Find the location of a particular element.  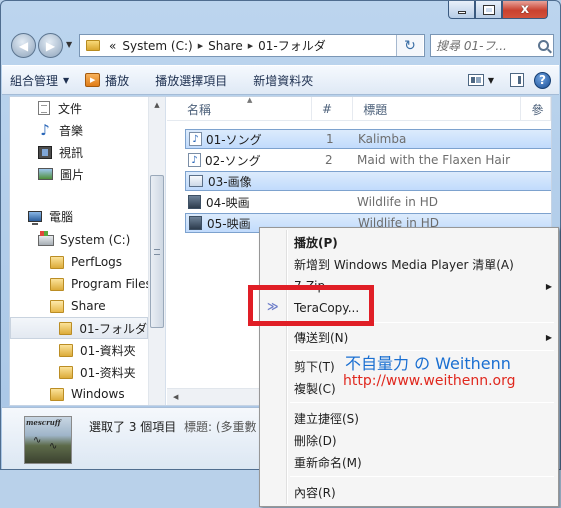

file-title: Maid with the Flaxen Hair is located at coordinates (434, 160).